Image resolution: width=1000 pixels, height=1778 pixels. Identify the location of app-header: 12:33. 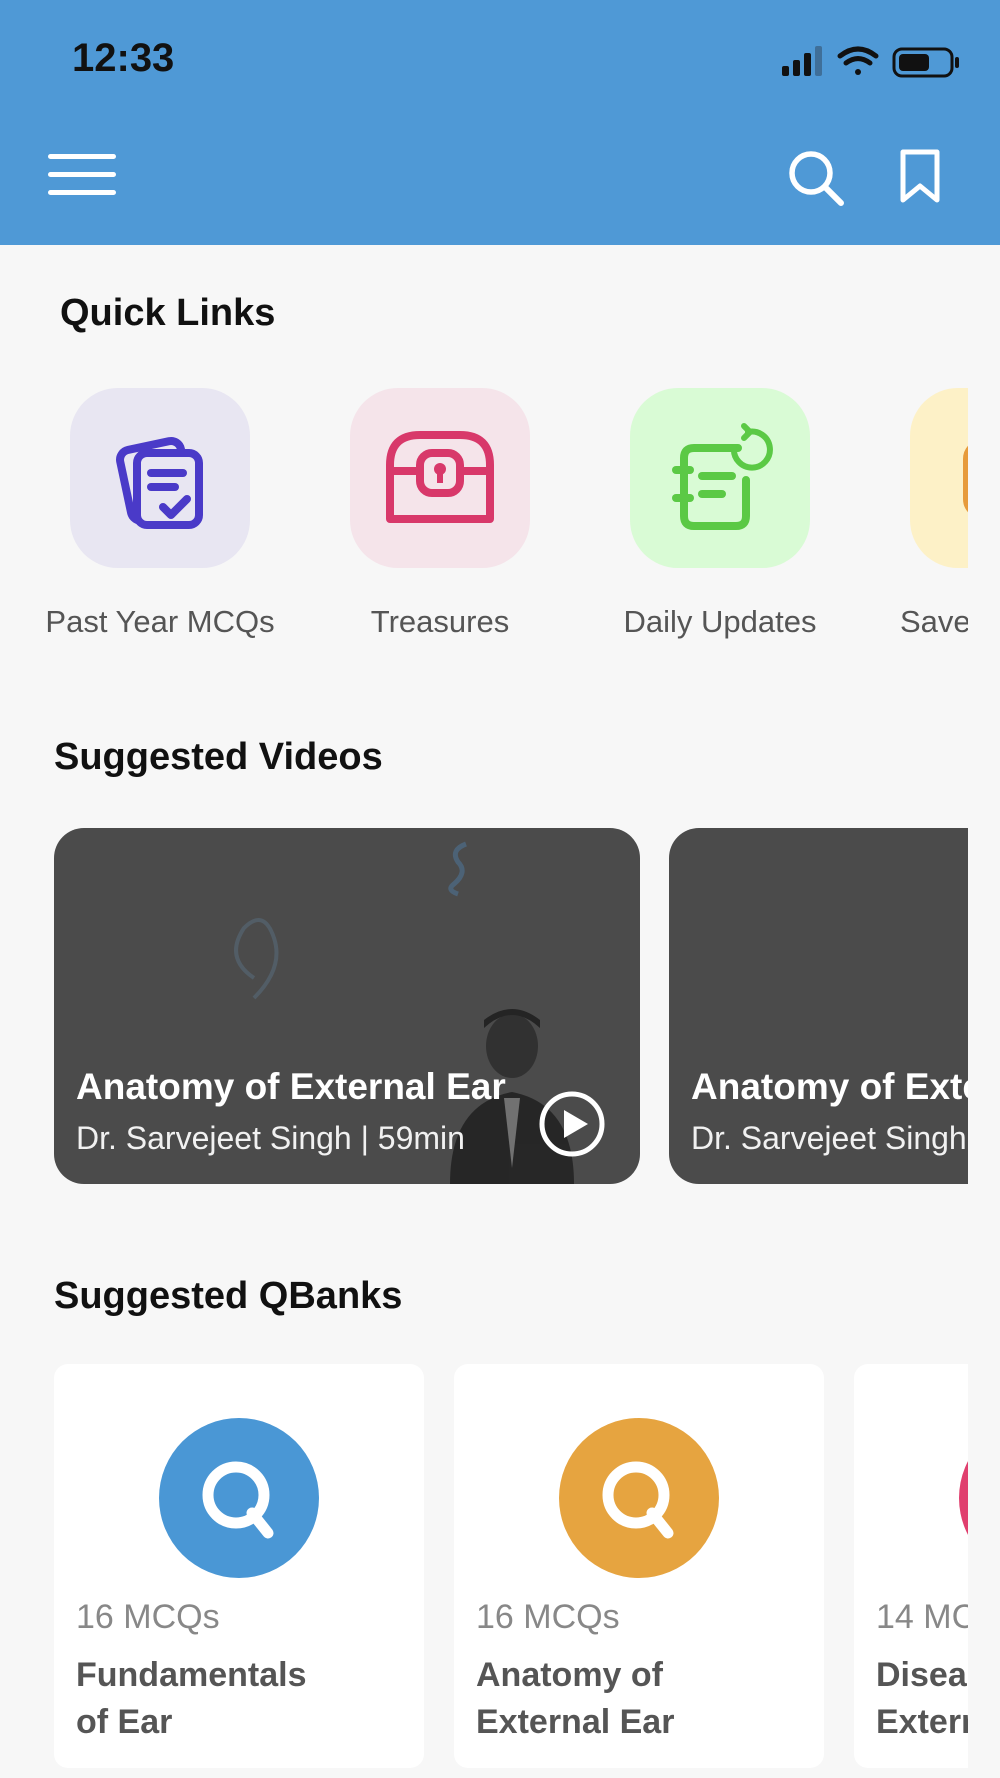
(500, 122).